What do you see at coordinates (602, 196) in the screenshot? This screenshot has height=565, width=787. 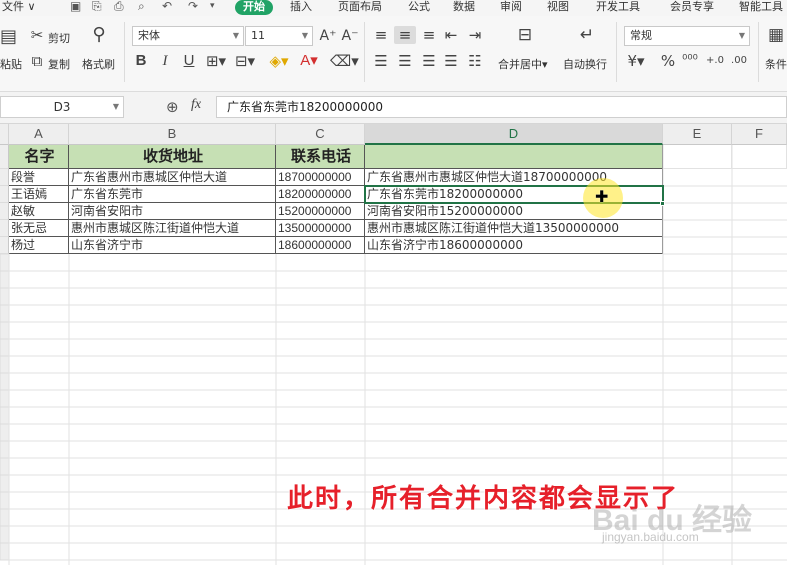 I see `cross-cursor-icon: ✚` at bounding box center [602, 196].